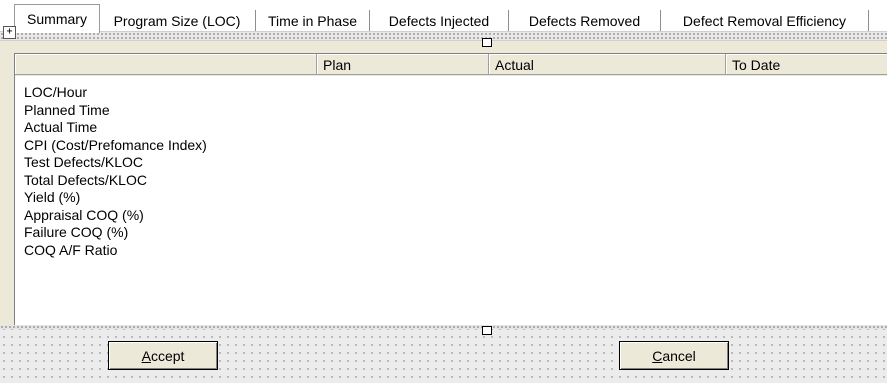  Describe the element at coordinates (146, 356) in the screenshot. I see `accept-accelerator: A` at that location.